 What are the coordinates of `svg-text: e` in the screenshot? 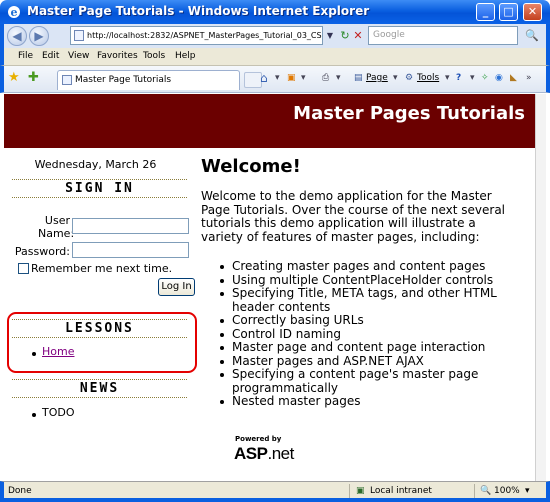 It's located at (14, 12).